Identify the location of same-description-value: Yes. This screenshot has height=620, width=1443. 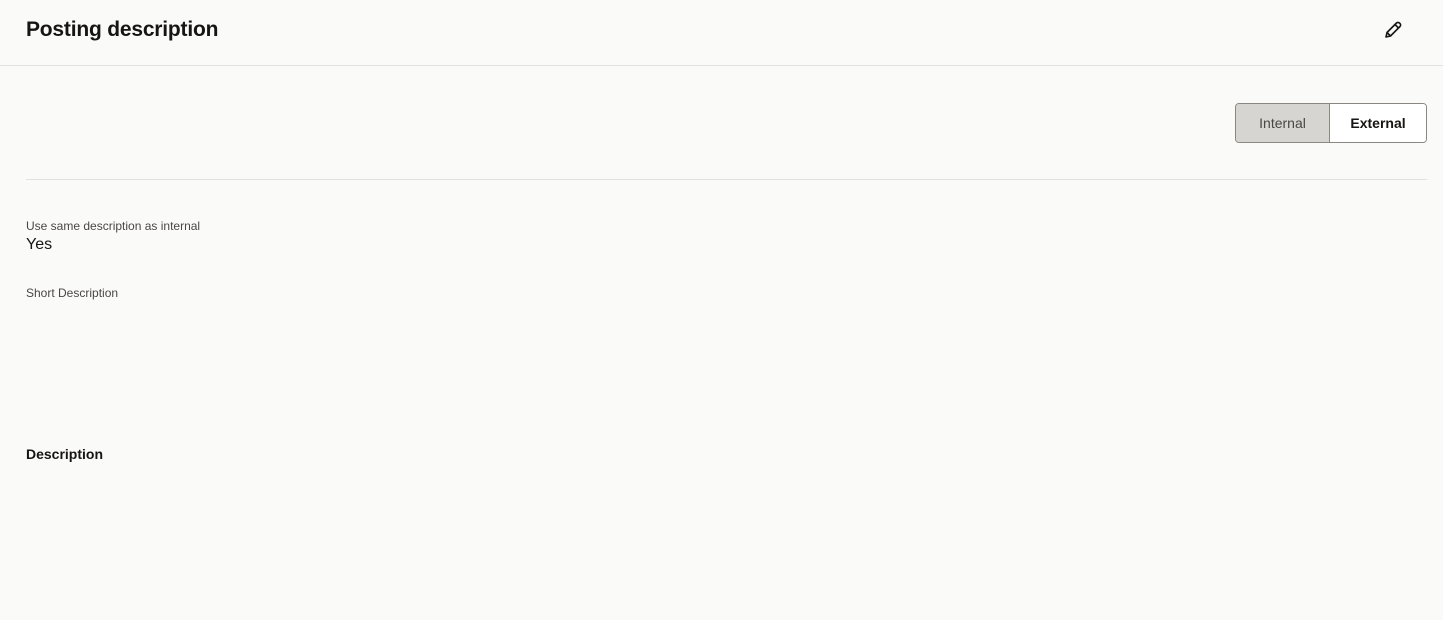
(39, 244).